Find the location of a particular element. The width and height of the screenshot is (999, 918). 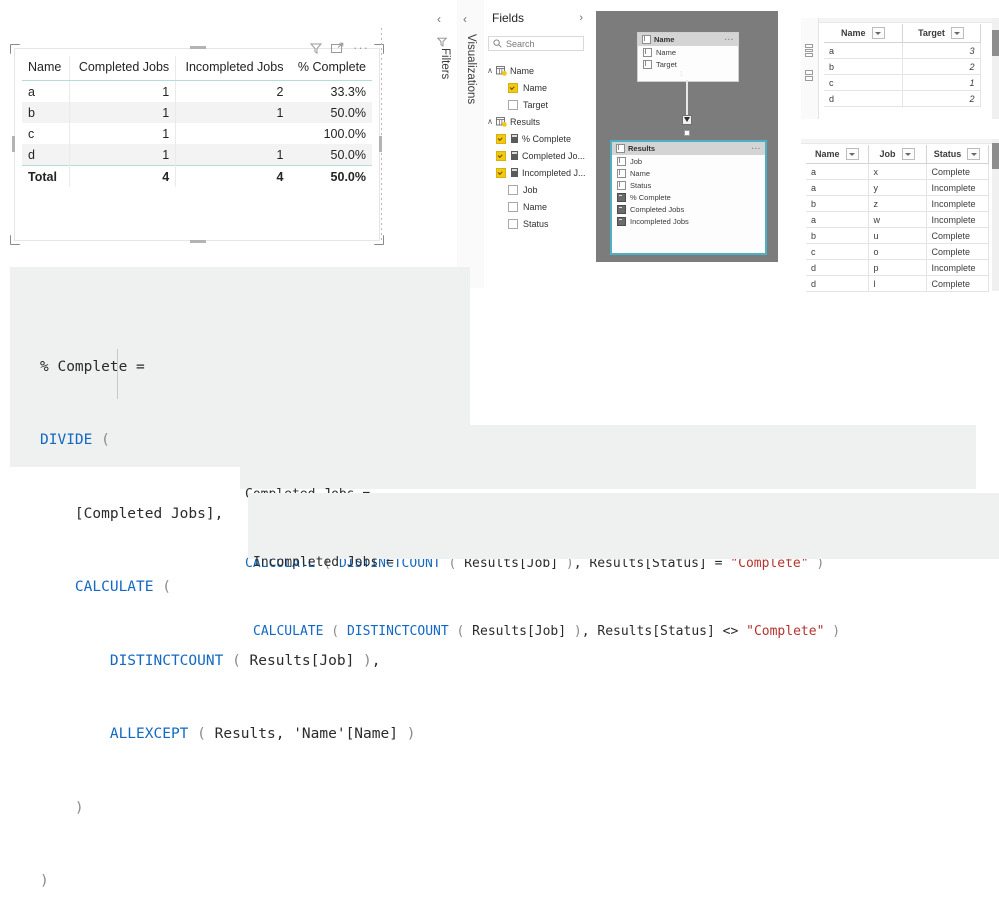

visualizations-pane-collapsed: ‹ Visualizations is located at coordinates (471, 144).